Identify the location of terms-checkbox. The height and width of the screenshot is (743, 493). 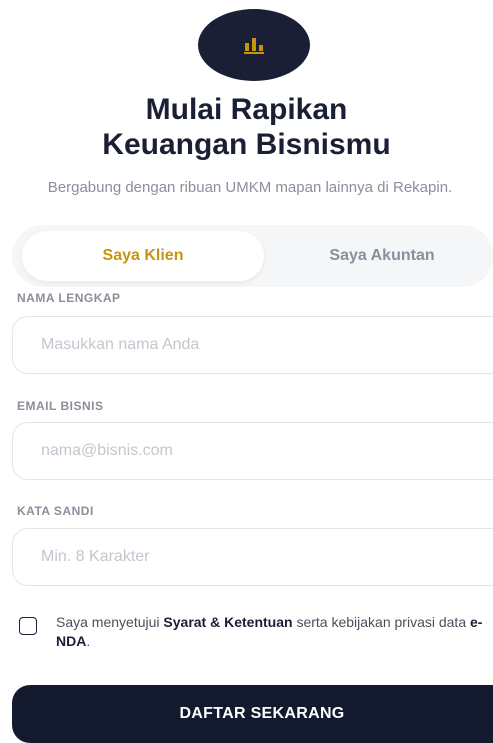
(28, 626).